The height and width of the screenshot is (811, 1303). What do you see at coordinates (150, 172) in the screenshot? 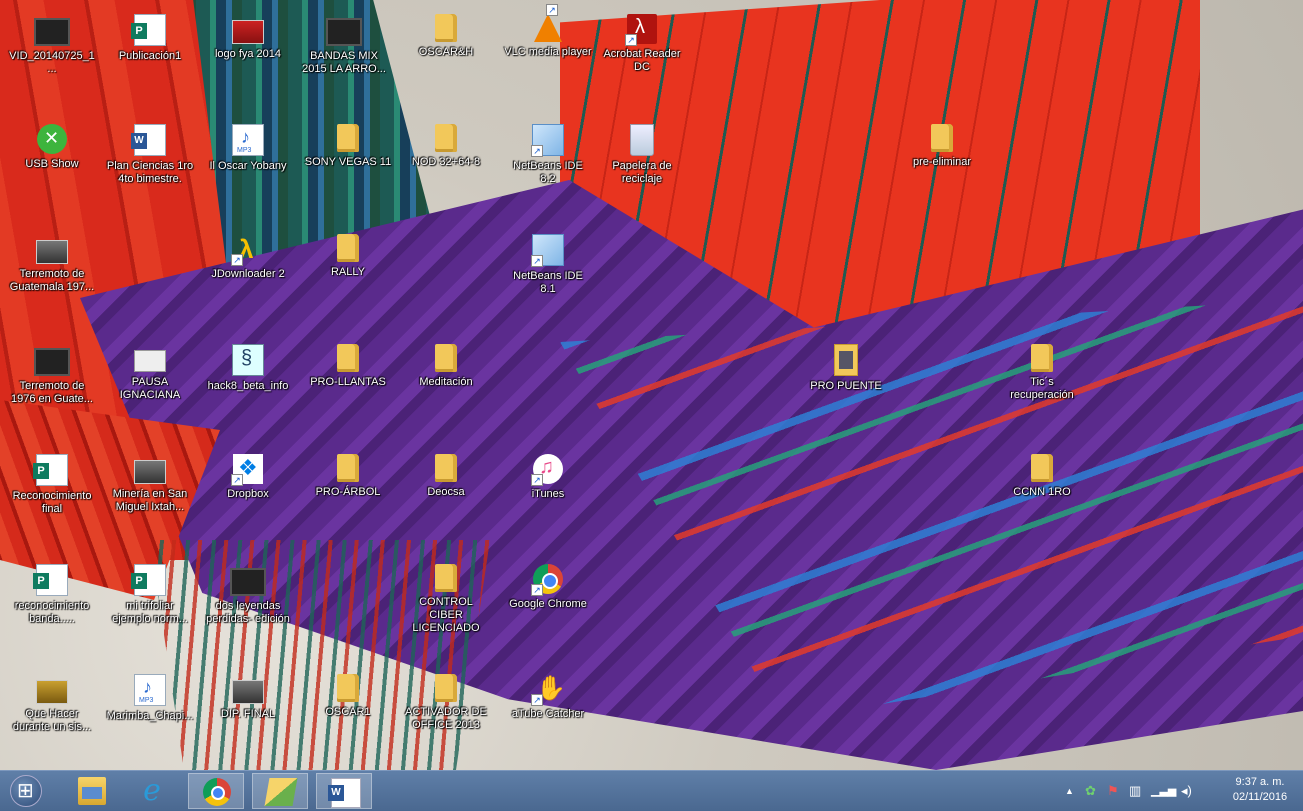
I see `desktop-icon-label: Plan Ciencias 1ro 4to bimestre.` at bounding box center [150, 172].